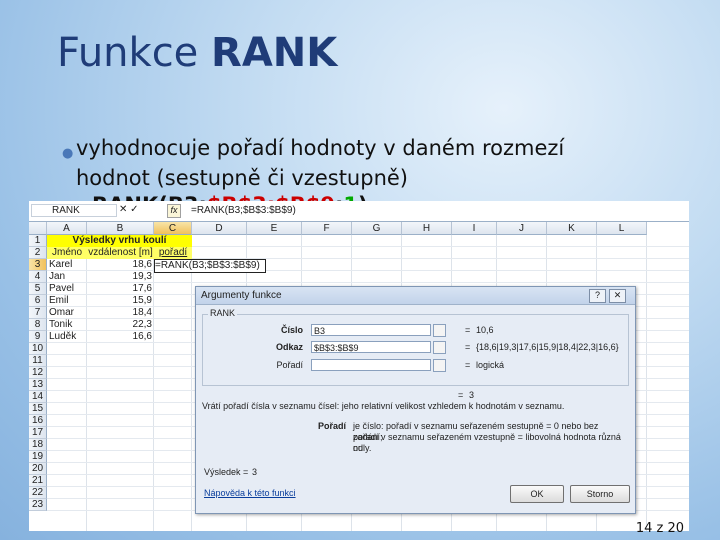  What do you see at coordinates (38, 457) in the screenshot?
I see `row-header: 19` at bounding box center [38, 457].